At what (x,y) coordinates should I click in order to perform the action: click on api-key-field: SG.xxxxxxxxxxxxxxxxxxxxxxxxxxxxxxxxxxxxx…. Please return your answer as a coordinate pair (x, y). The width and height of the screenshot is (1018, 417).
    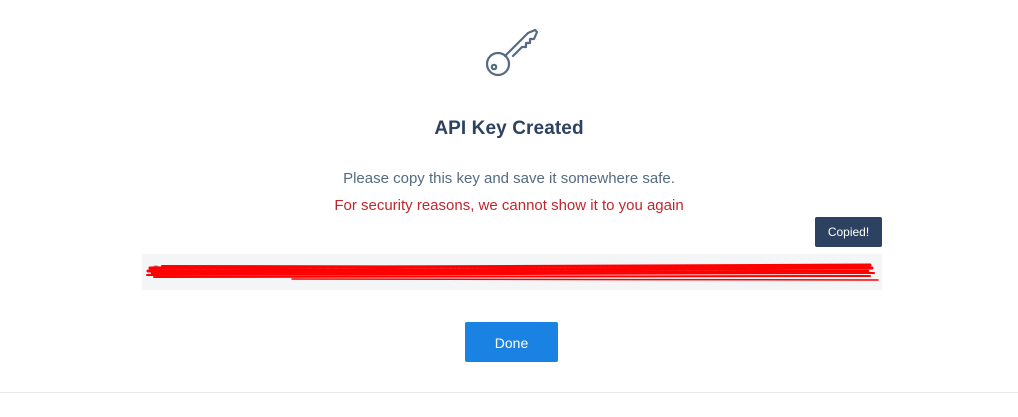
    Looking at the image, I should click on (512, 272).